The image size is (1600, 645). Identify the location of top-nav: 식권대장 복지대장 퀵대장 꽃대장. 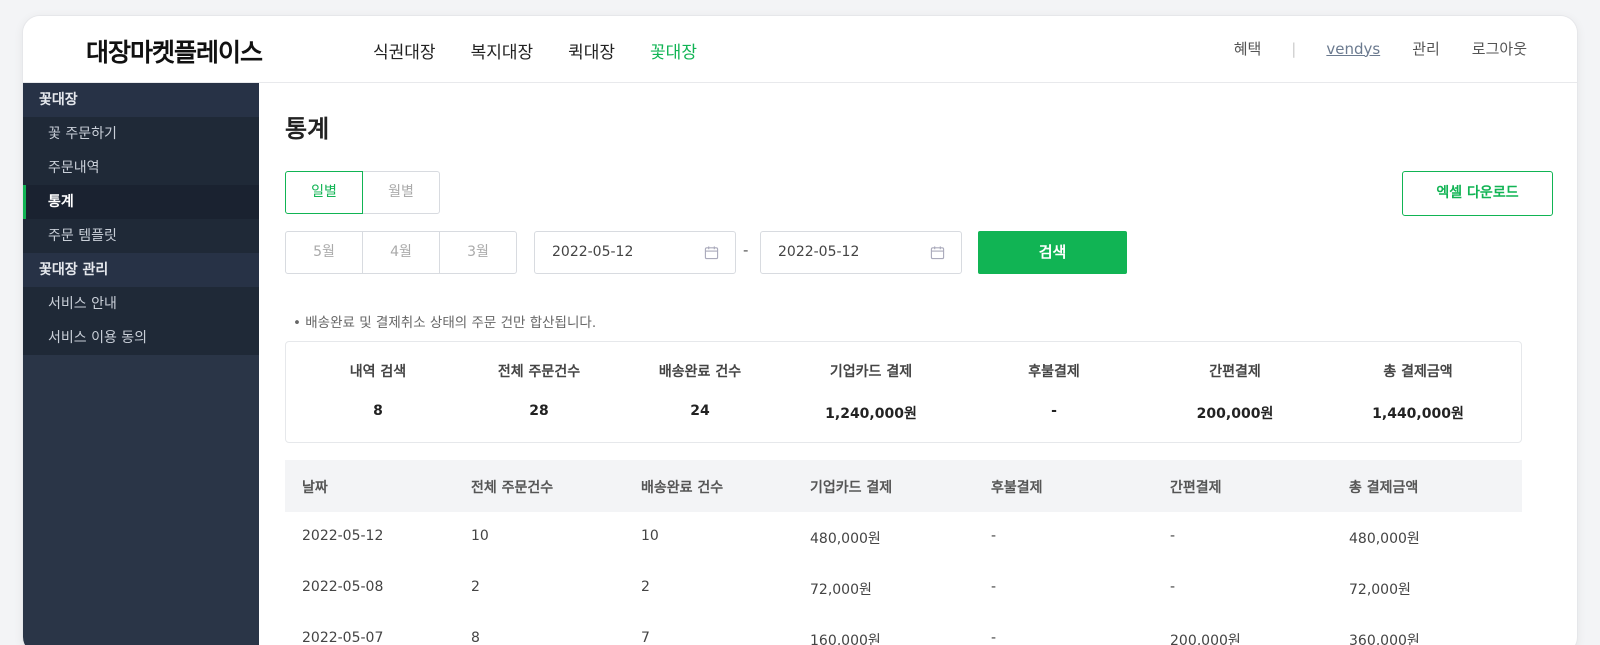
(552, 50).